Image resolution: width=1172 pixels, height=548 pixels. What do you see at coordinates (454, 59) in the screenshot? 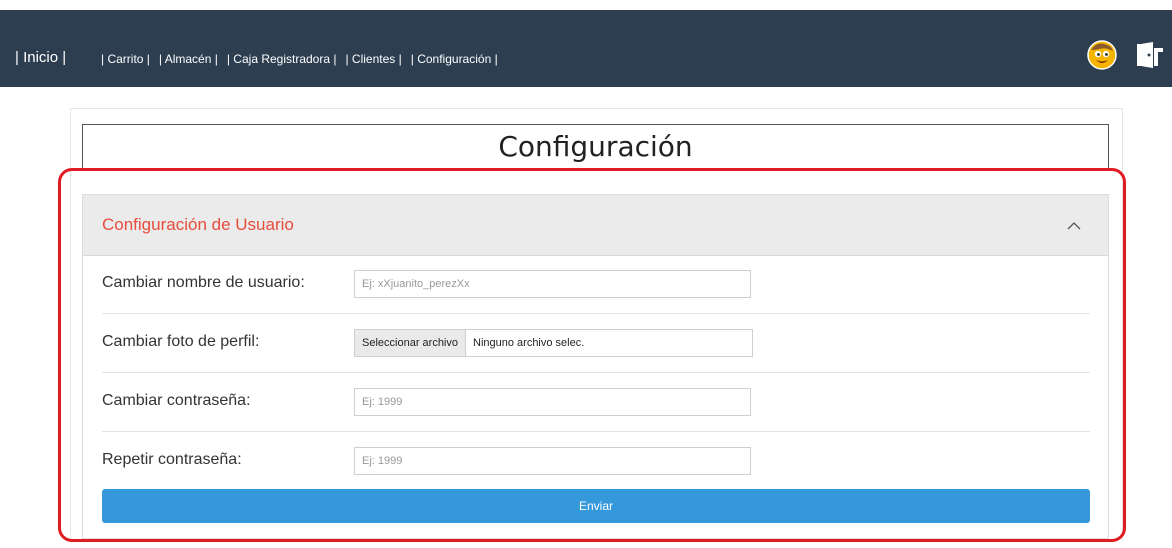
I see `nav-link-configuracion: | Configuración |` at bounding box center [454, 59].